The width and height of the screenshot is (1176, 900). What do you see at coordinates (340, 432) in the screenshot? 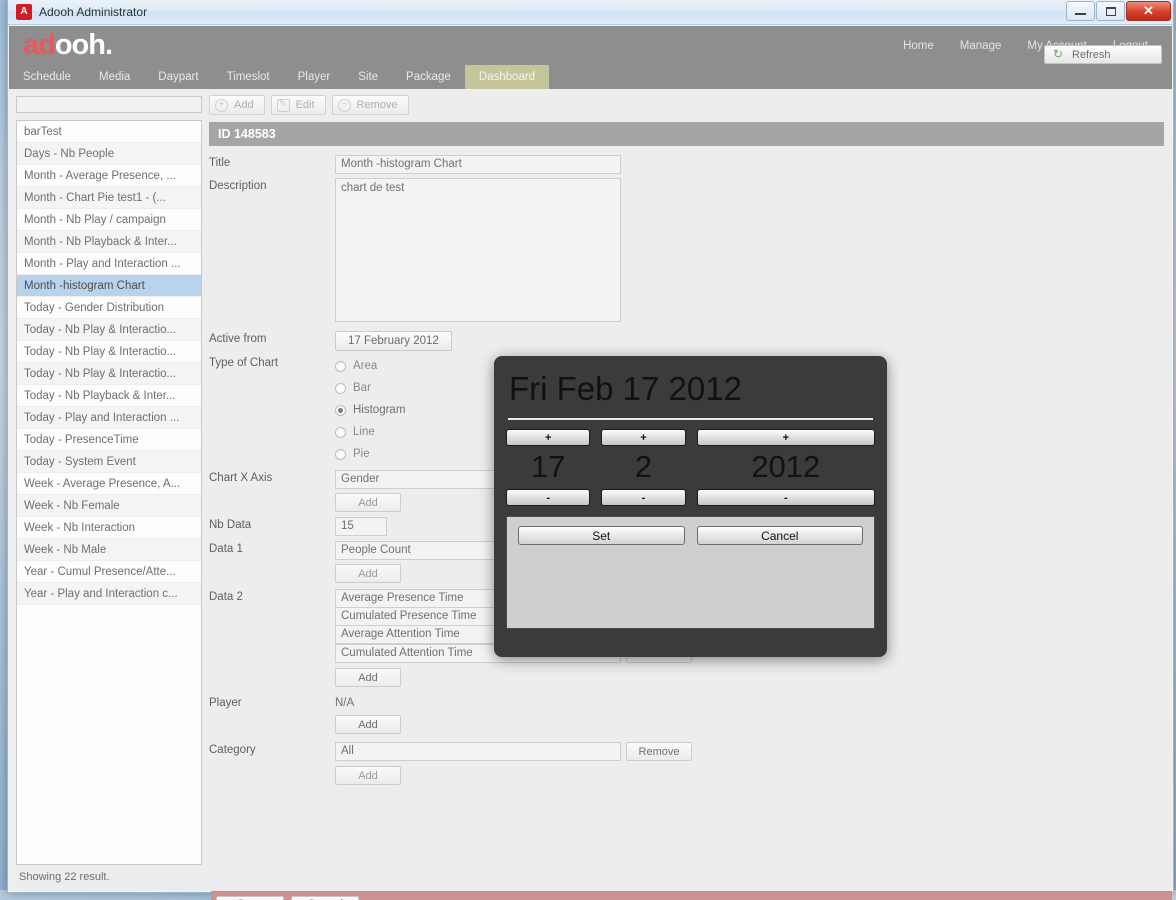
I see `radio-icon` at bounding box center [340, 432].